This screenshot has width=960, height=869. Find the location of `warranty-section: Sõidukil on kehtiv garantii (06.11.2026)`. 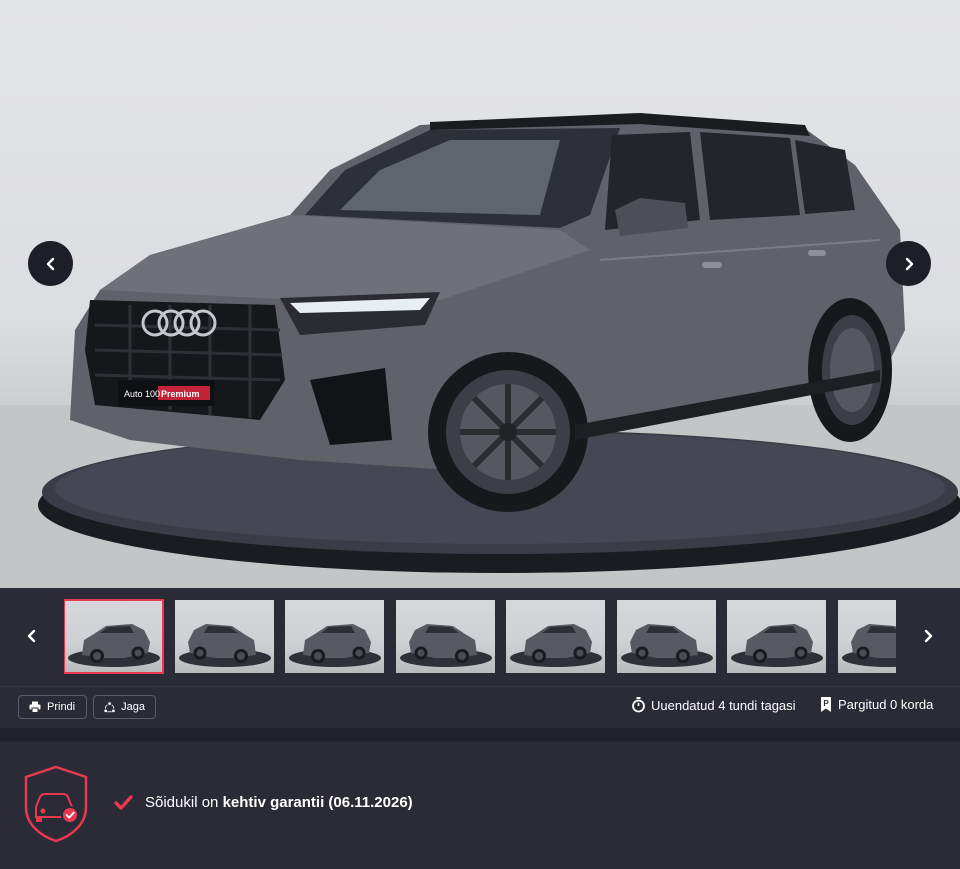

warranty-section: Sõidukil on kehtiv garantii (06.11.2026) is located at coordinates (480, 802).